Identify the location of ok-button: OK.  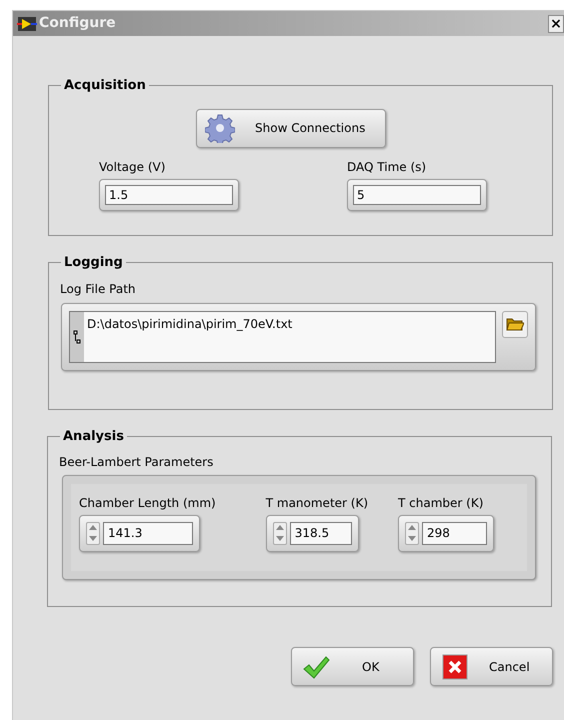
(352, 666).